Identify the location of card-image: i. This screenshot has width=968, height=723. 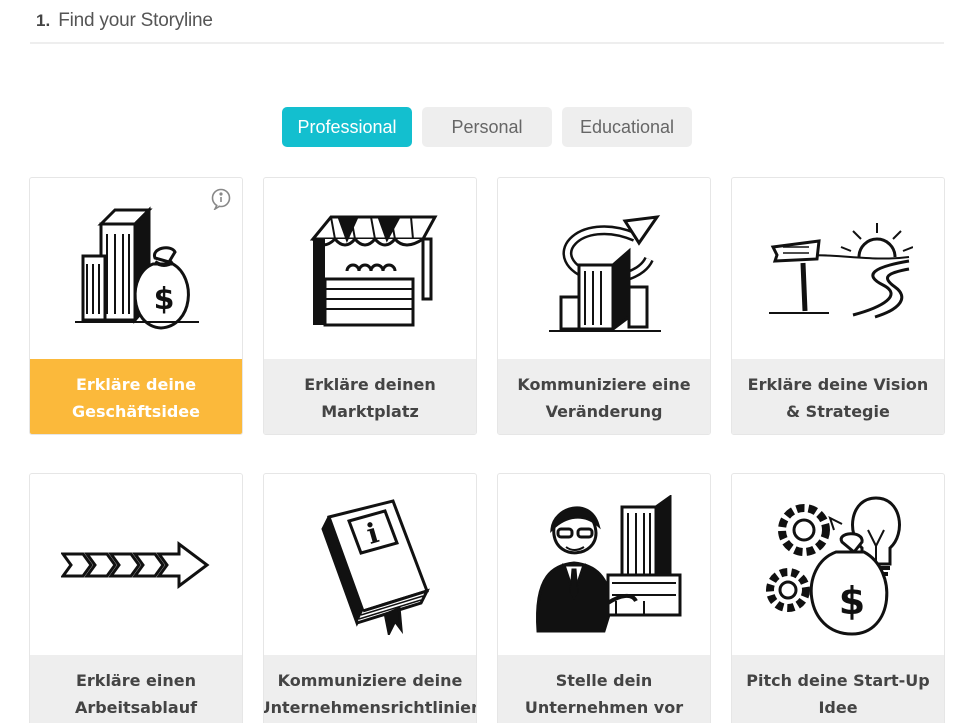
(370, 564).